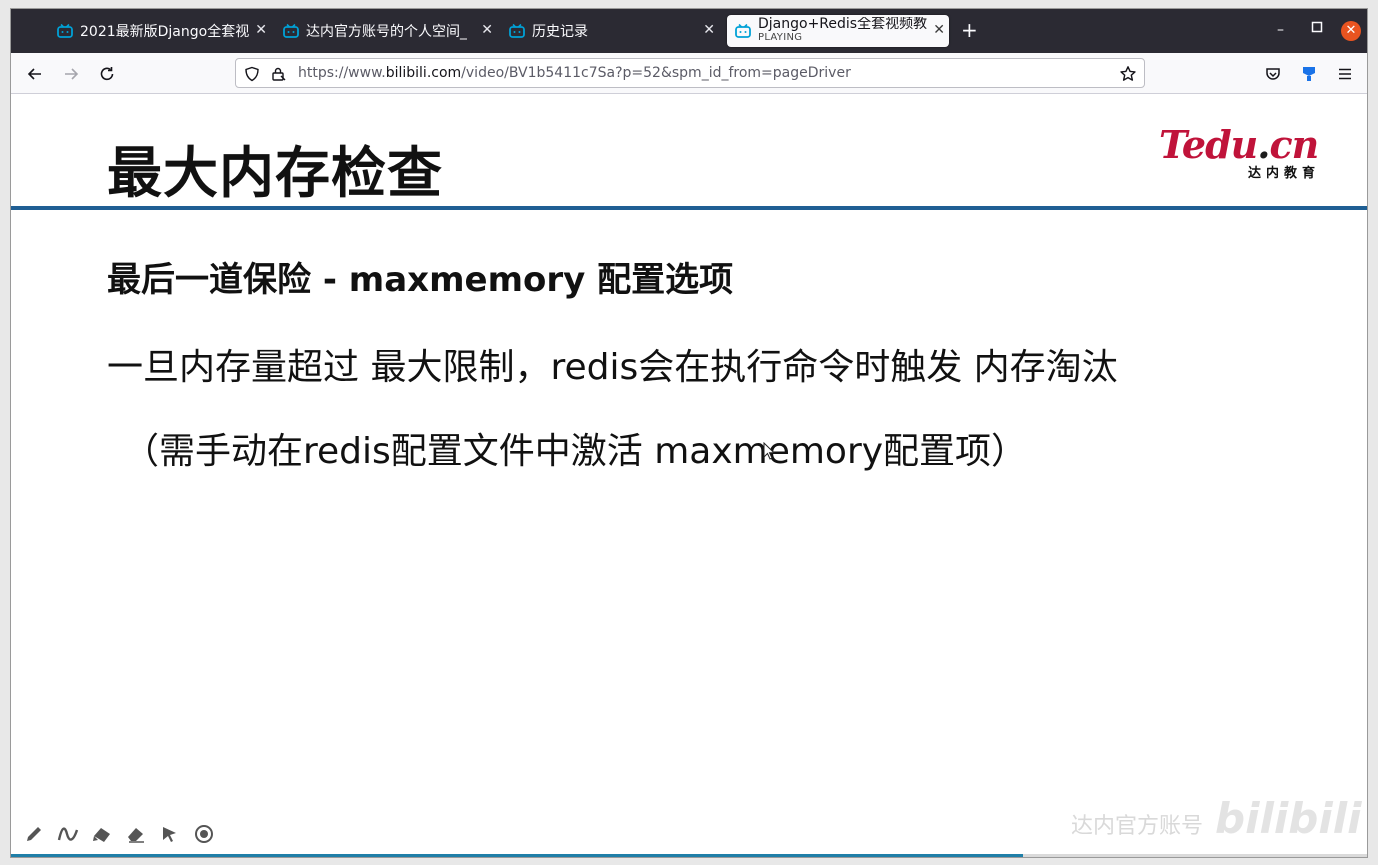  Describe the element at coordinates (1280, 30) in the screenshot. I see `minimize-button: –` at that location.